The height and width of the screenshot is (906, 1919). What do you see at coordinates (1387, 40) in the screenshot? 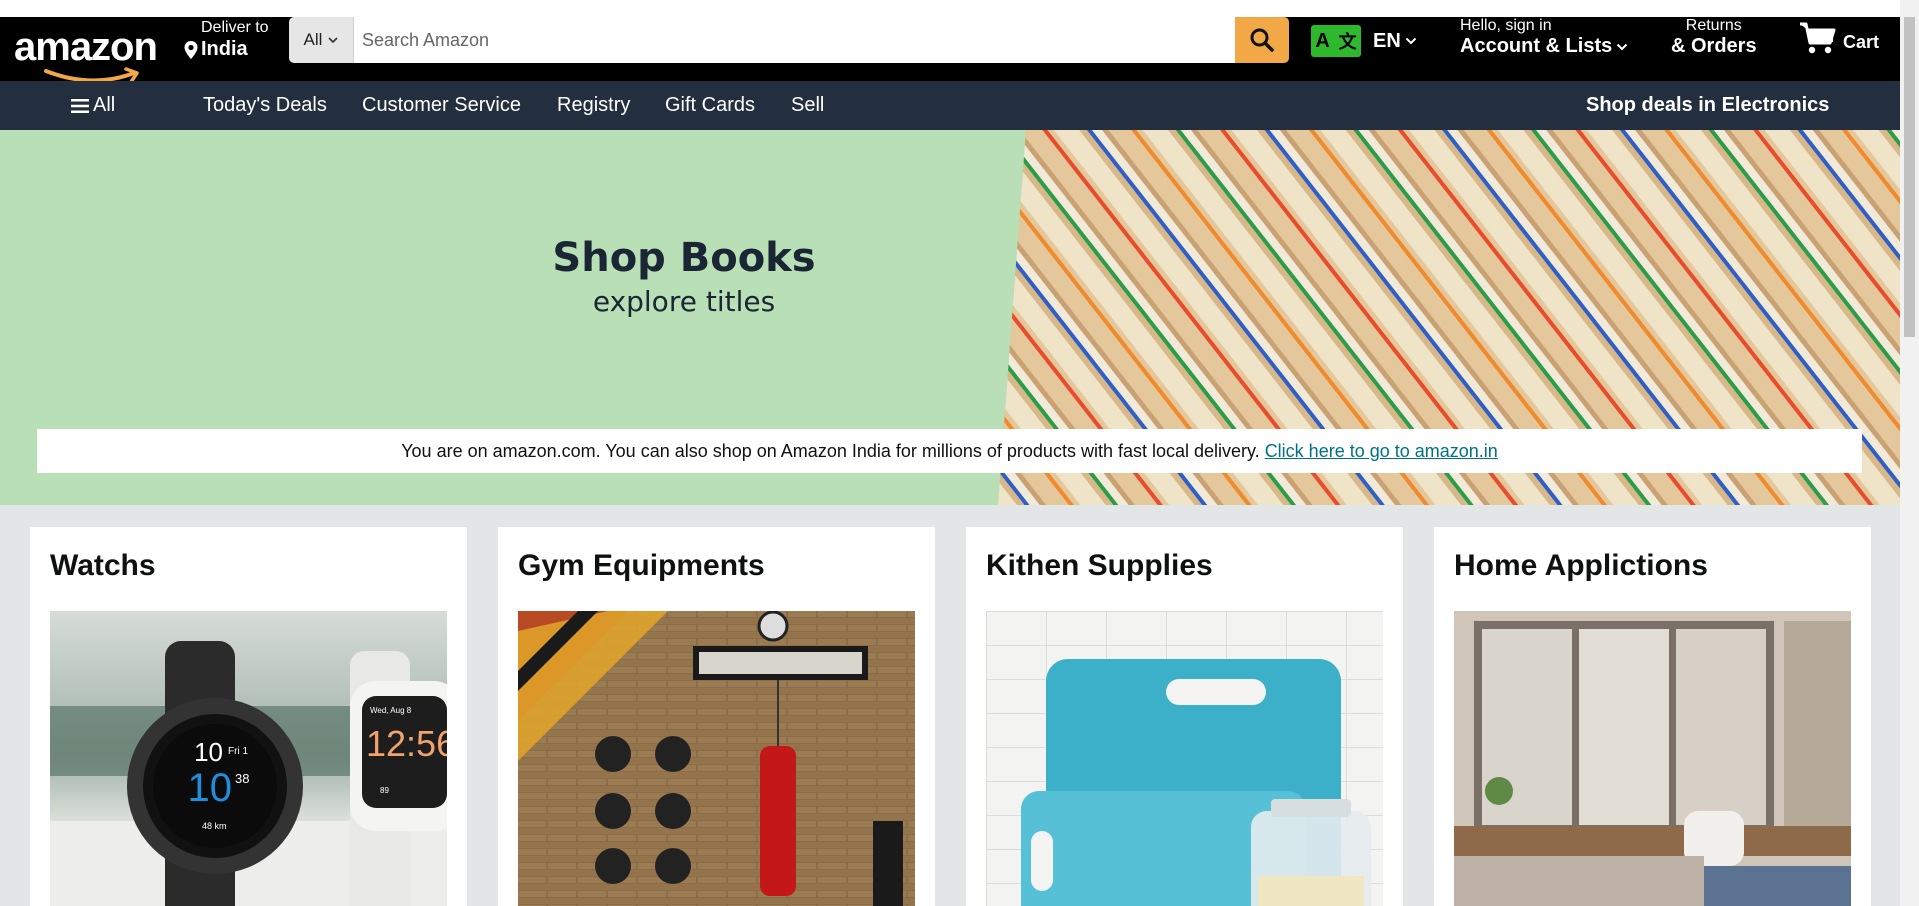
I see `language-code: EN` at bounding box center [1387, 40].